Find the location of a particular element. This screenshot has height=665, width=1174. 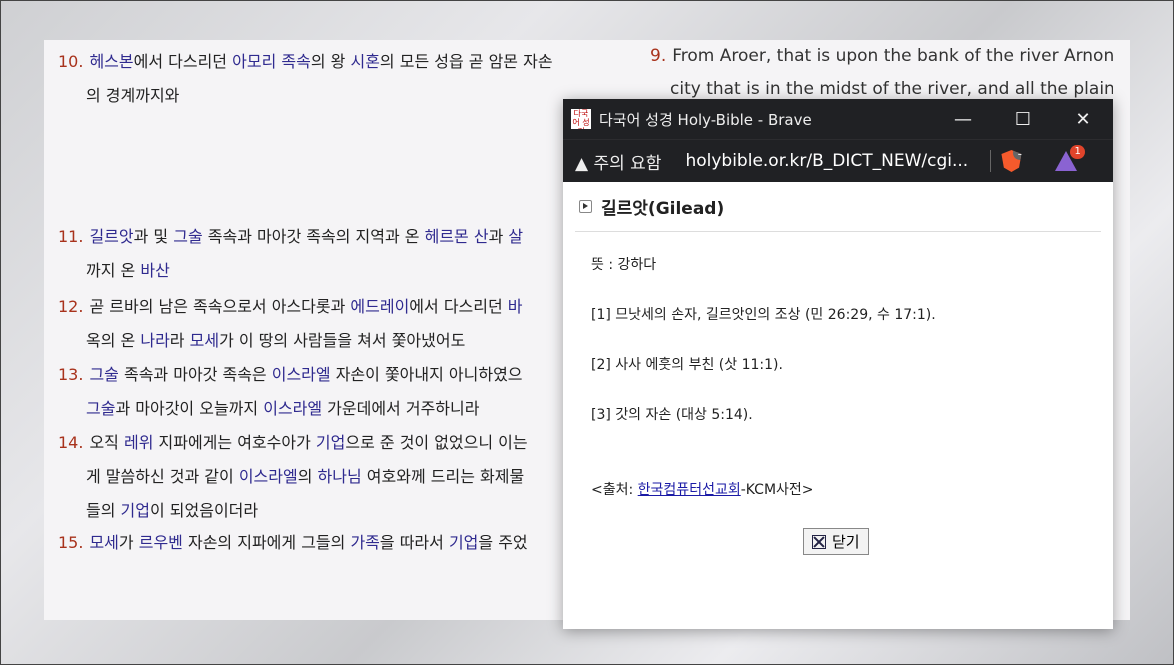

verse-text: 과 및 is located at coordinates (153, 236).